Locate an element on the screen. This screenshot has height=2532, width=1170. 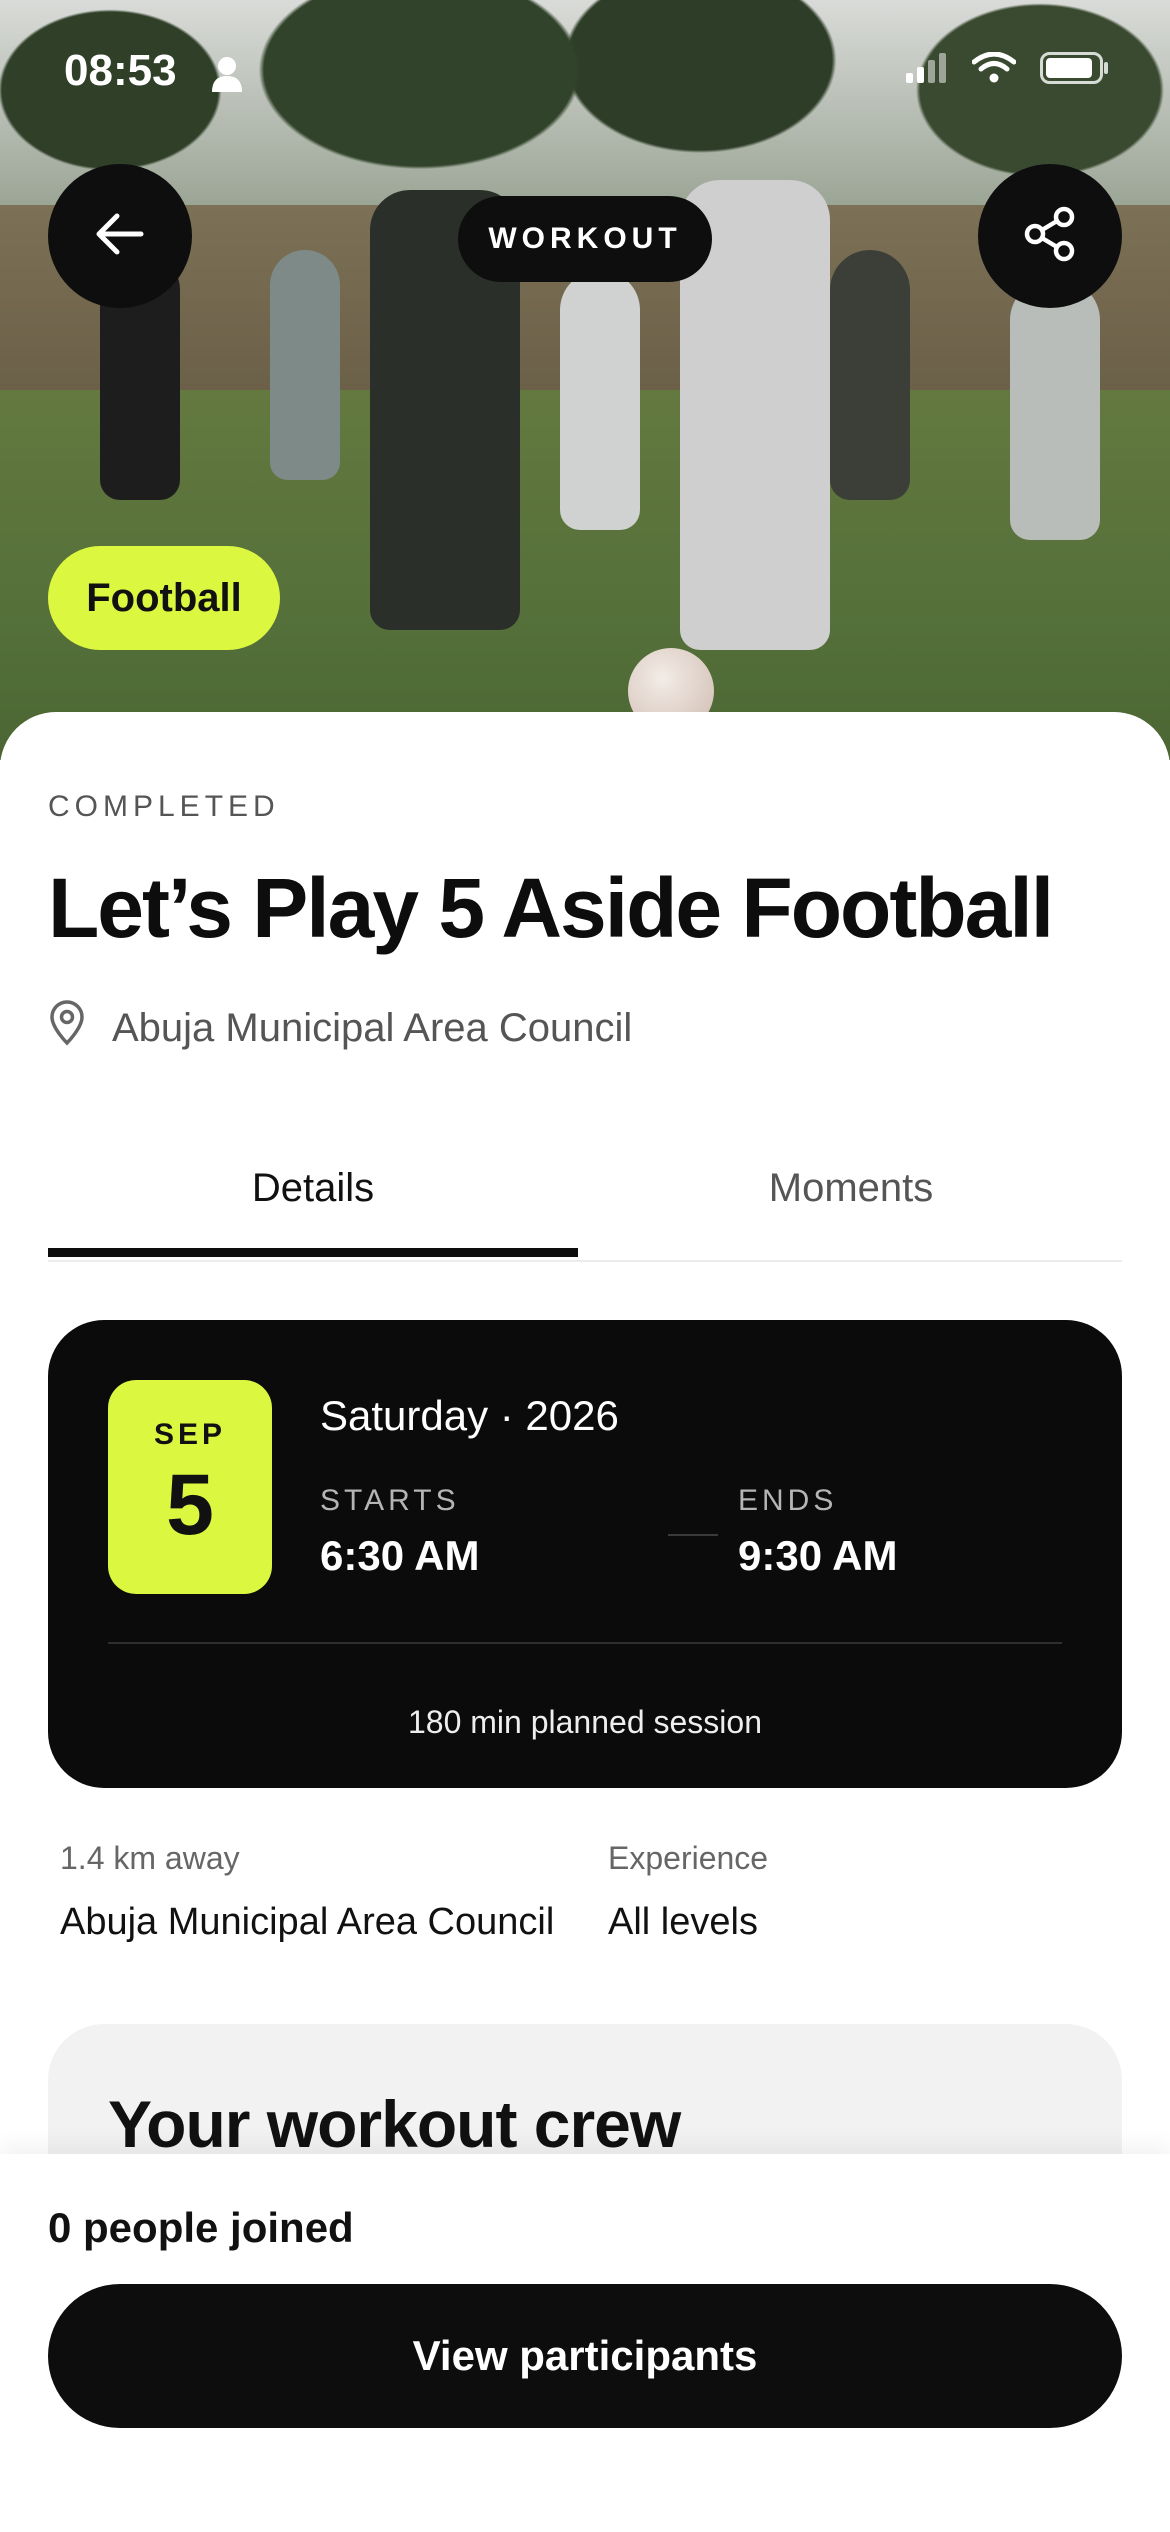
event-location: Abuja Municipal Area Council is located at coordinates (340, 1028).